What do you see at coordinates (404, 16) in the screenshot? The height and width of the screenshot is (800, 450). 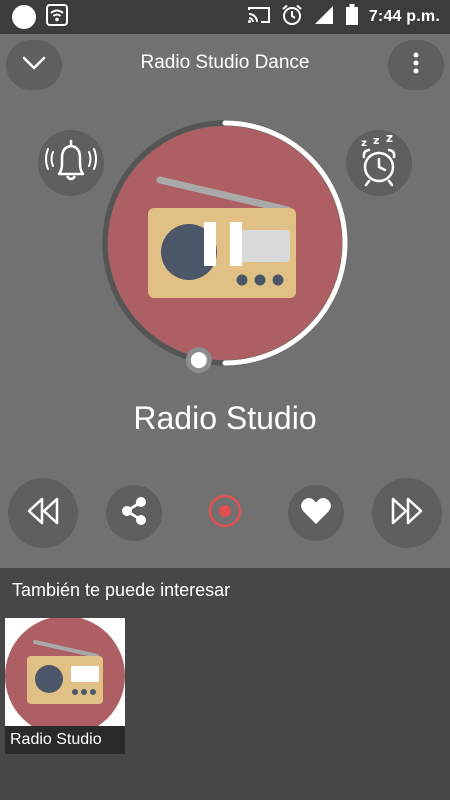 I see `status-time: 7:44 p.m.` at bounding box center [404, 16].